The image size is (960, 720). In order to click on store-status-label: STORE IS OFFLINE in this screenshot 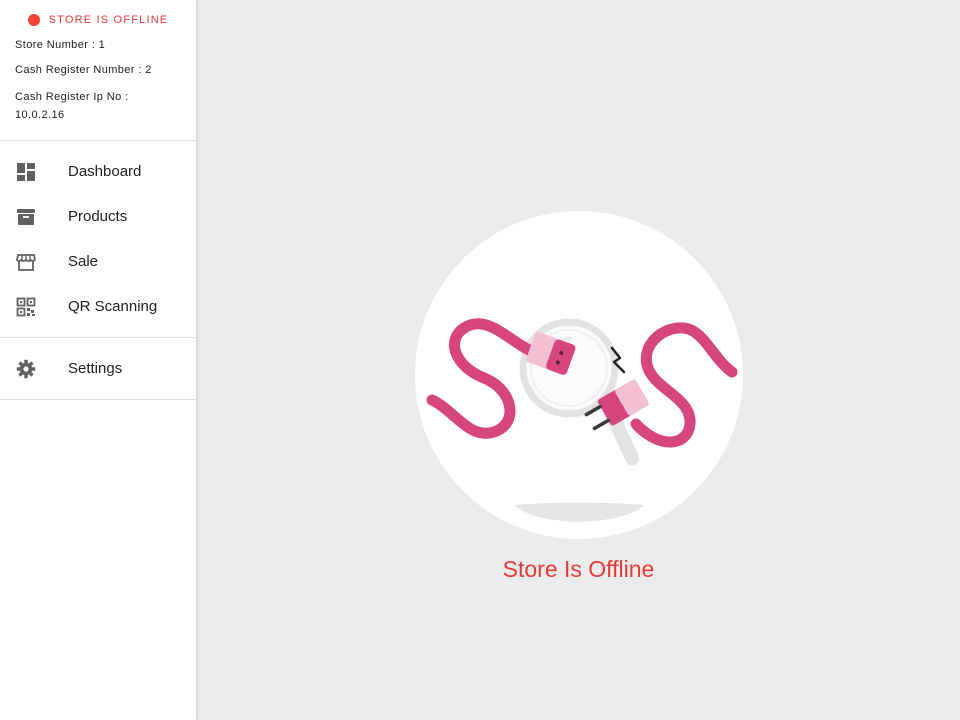, I will do `click(108, 20)`.